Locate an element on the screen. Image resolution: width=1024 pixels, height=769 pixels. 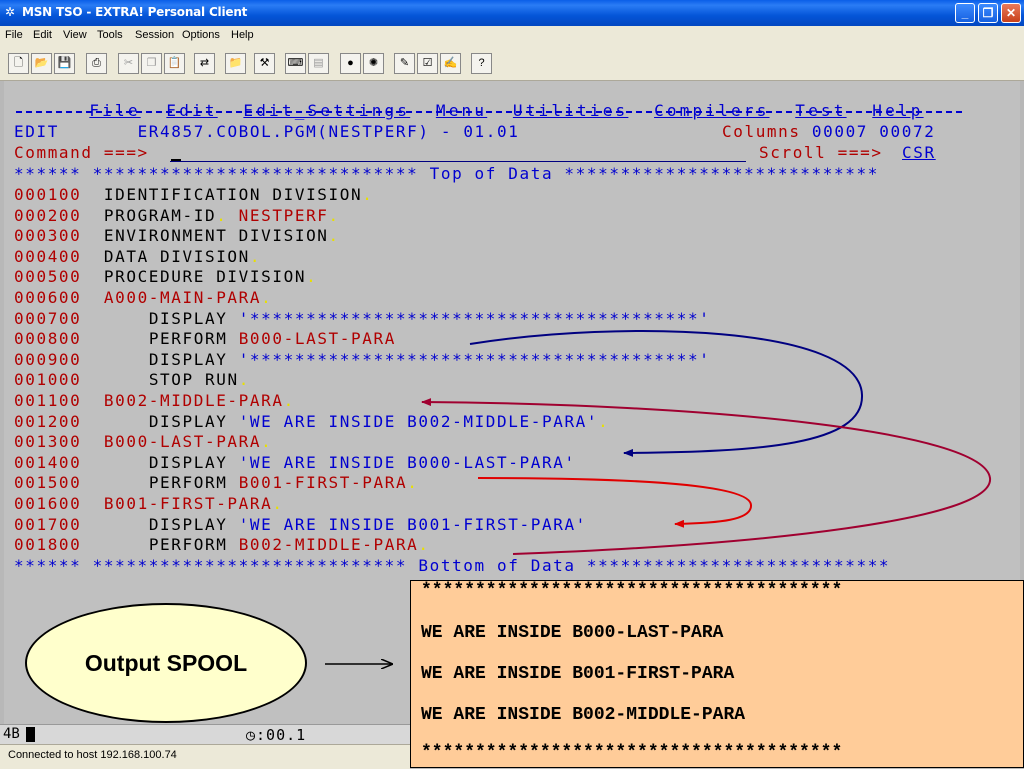
line-number: 001200 is located at coordinates (48, 421).